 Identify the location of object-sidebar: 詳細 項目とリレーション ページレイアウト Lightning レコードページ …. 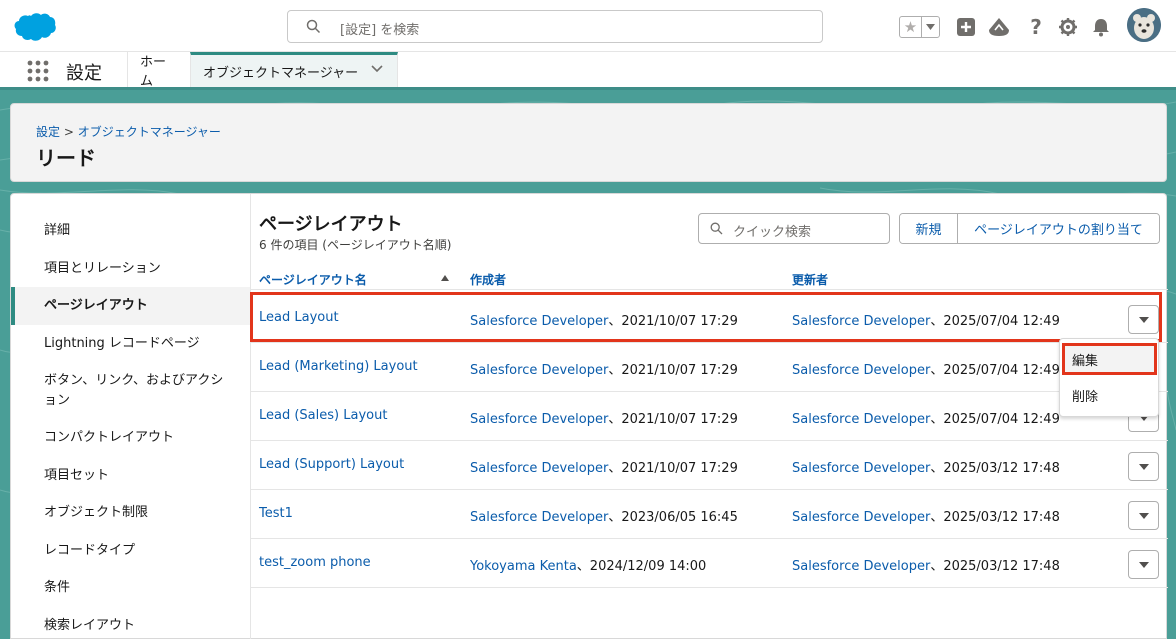
(131, 416).